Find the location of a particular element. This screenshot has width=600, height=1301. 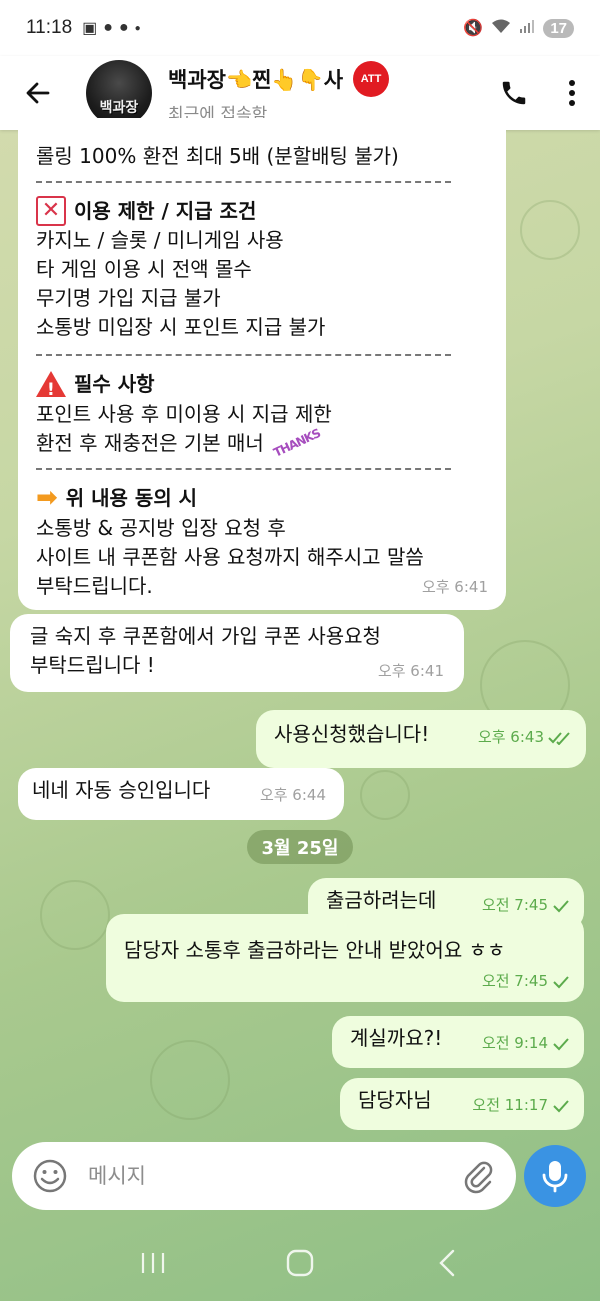

message-line: 무기명 가입 지급 불가 is located at coordinates (128, 298).